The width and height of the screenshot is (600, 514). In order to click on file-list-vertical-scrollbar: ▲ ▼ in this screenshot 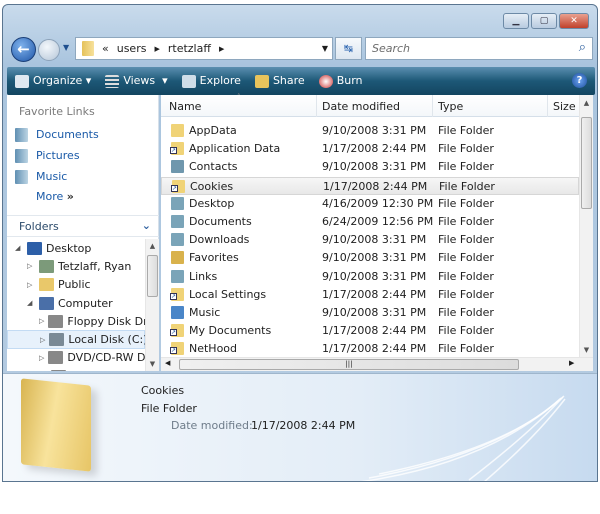, I will do `click(586, 226)`.